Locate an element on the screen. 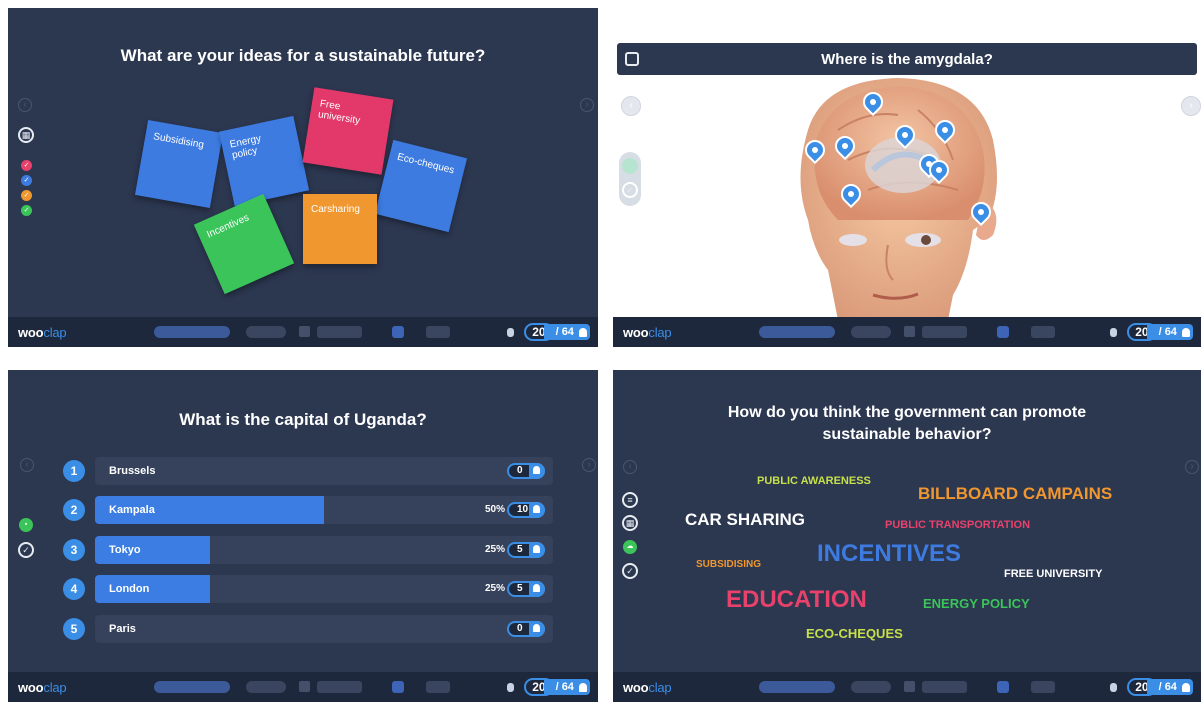 The height and width of the screenshot is (702, 1201). cloud-word: ENERGY POLICY is located at coordinates (976, 603).